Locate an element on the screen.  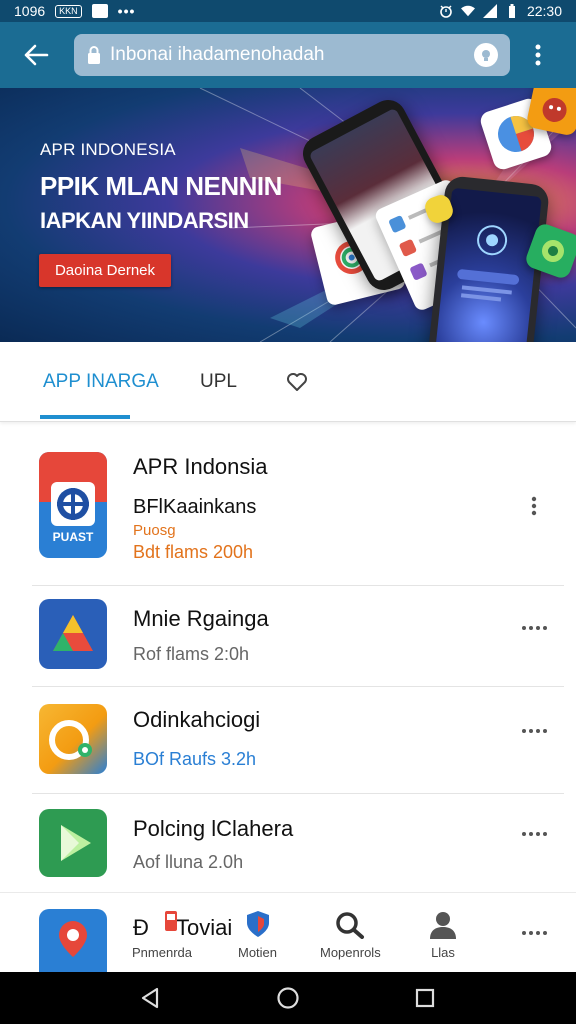
nav-label: Pnmenrda is located at coordinates (162, 952).